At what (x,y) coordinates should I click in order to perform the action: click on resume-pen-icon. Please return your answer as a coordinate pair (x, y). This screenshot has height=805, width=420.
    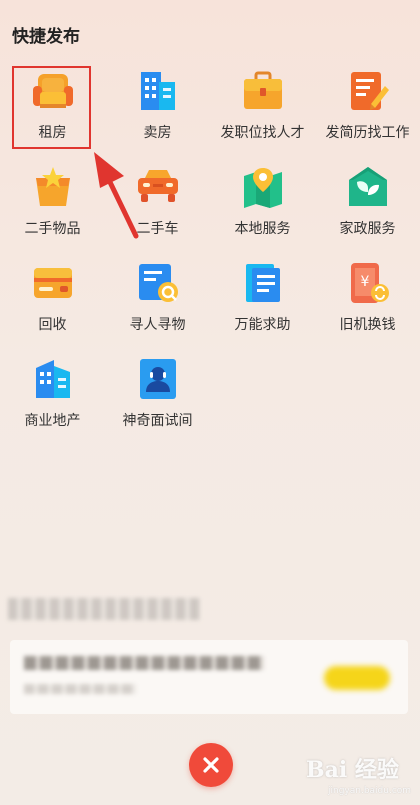
    Looking at the image, I should click on (369, 91).